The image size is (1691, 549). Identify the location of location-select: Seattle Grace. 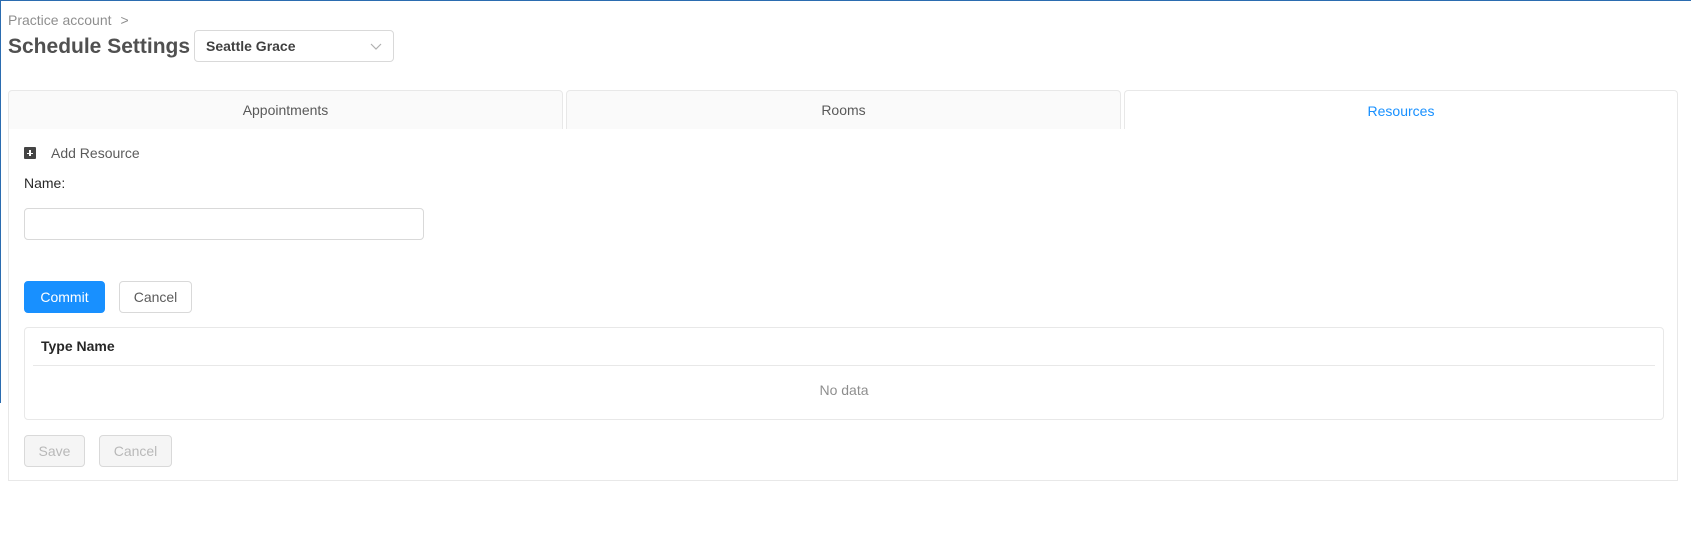
(294, 46).